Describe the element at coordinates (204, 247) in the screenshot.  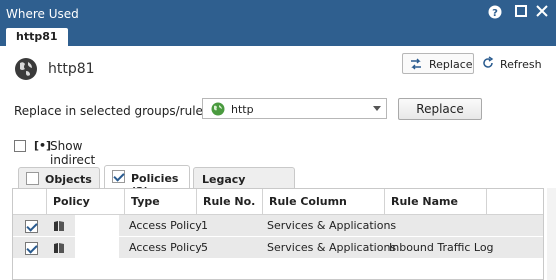
I see `cell-rule-no: 5` at that location.